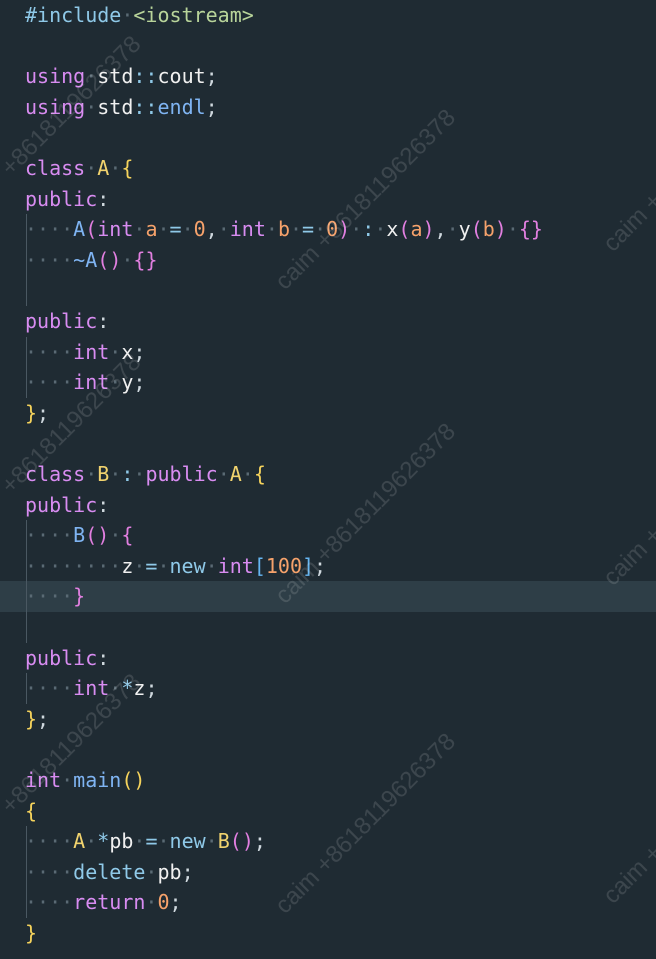 Image resolution: width=656 pixels, height=959 pixels. I want to click on code-line: ····int·y;, so click(328, 382).